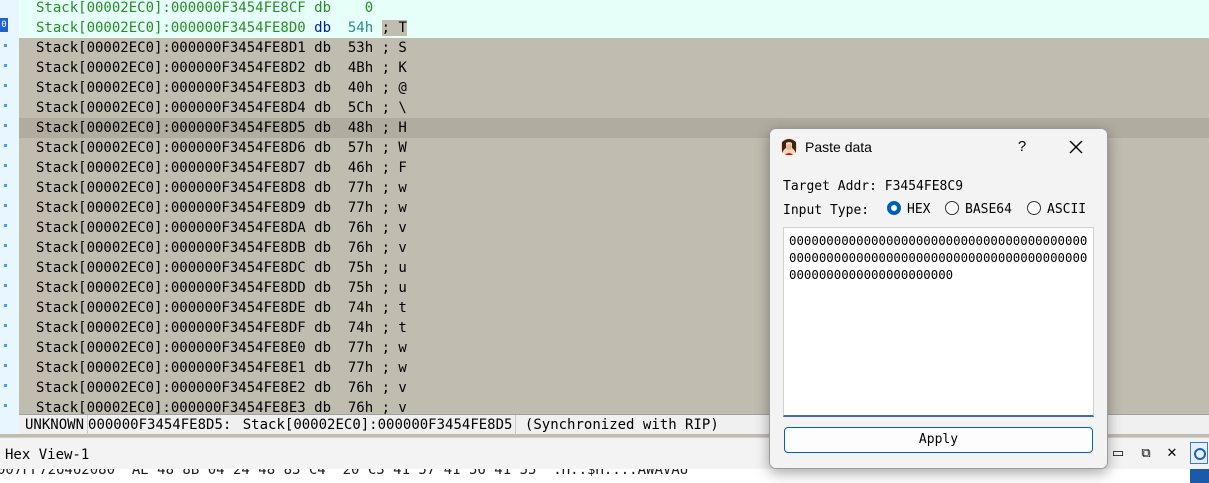 The width and height of the screenshot is (1209, 483). What do you see at coordinates (9, 207) in the screenshot?
I see `gutter: 0` at bounding box center [9, 207].